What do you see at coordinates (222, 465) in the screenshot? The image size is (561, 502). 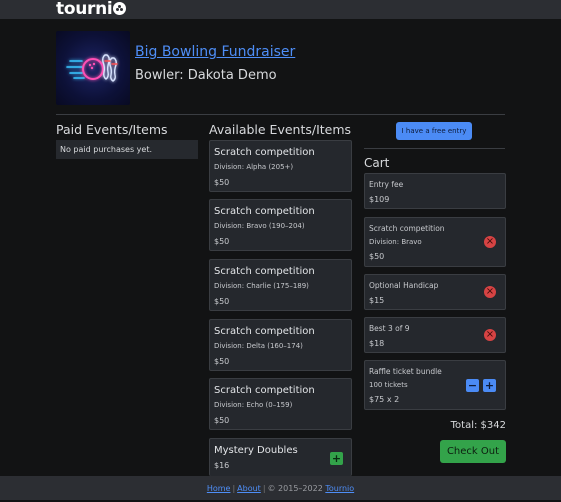 I see `item-price: $16` at bounding box center [222, 465].